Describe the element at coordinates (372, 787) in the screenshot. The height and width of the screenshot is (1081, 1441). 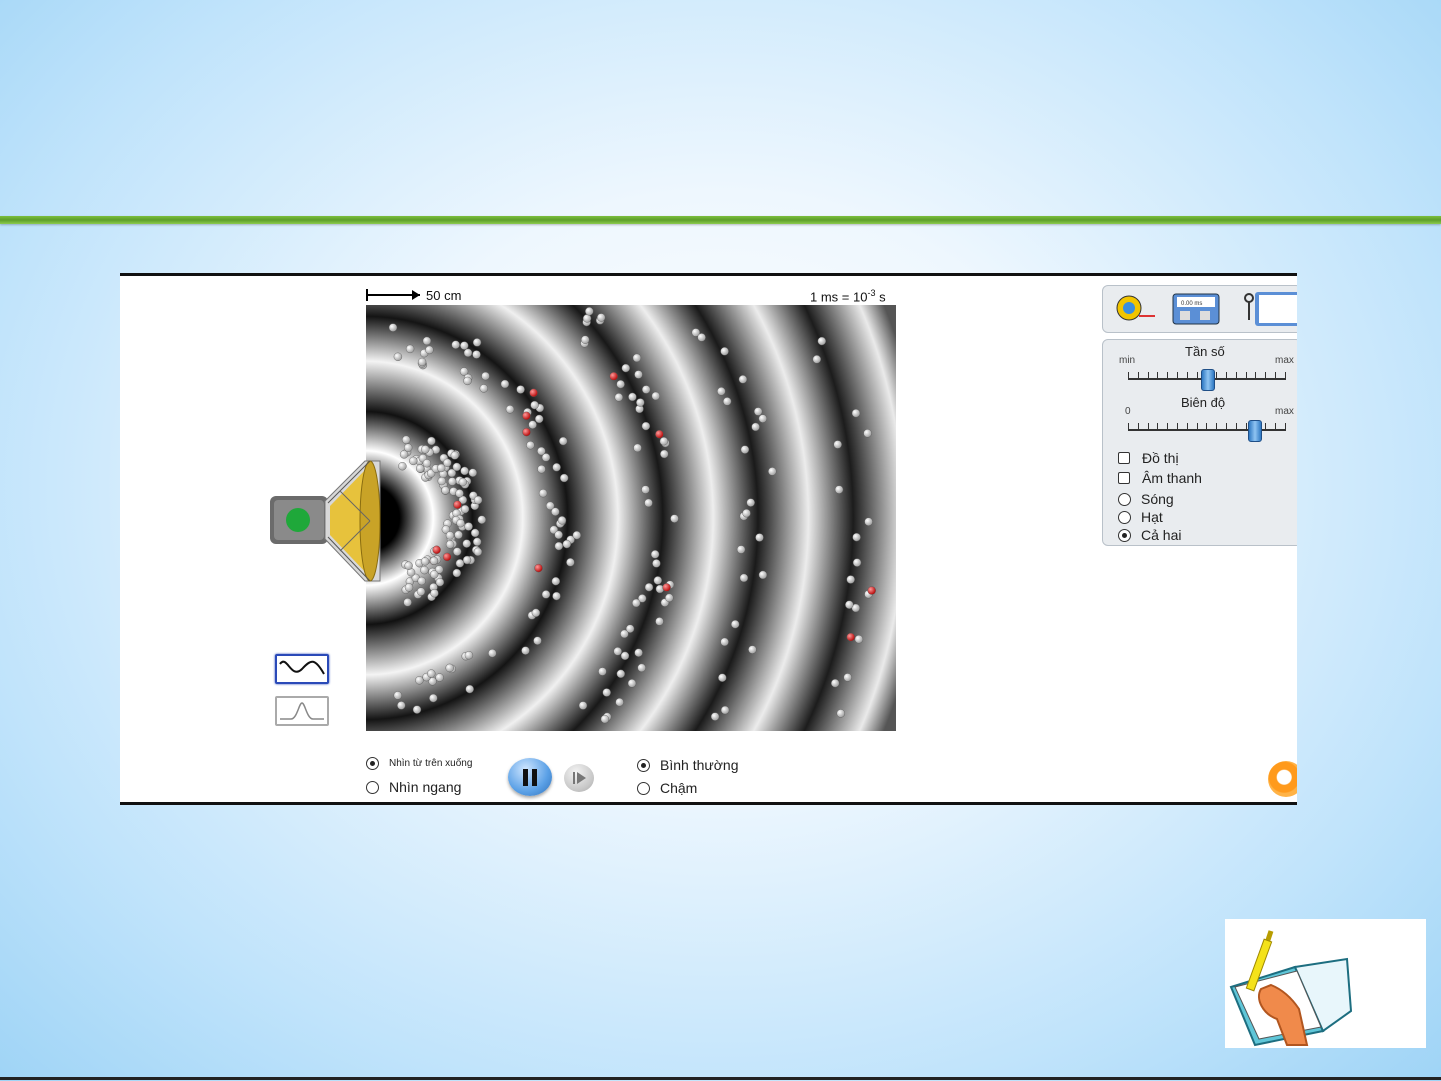
I see `view-side-radio` at that location.